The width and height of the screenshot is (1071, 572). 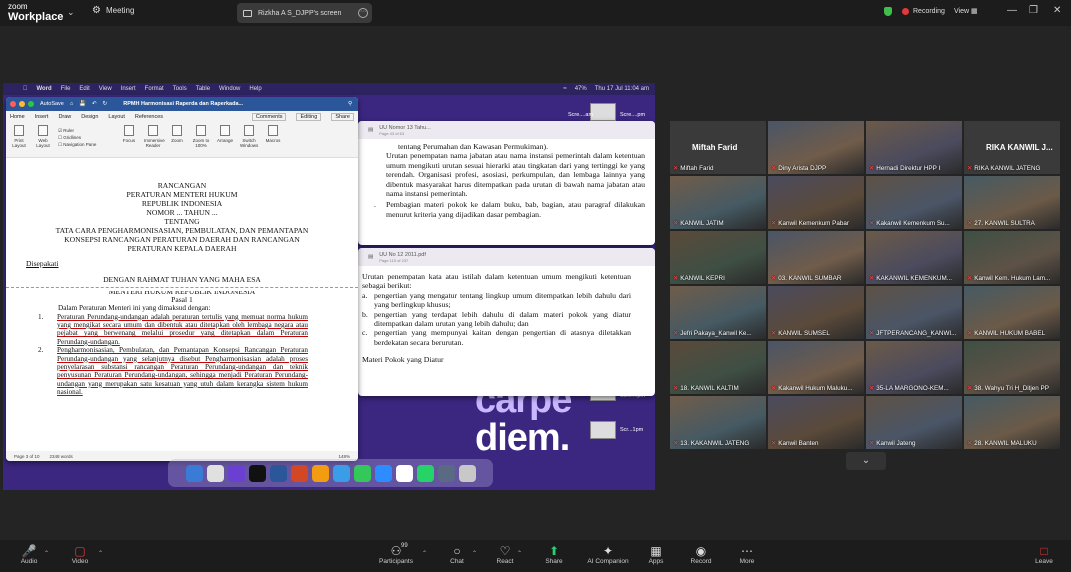 I want to click on share-screen-button: ⬆ Share, so click(x=554, y=554).